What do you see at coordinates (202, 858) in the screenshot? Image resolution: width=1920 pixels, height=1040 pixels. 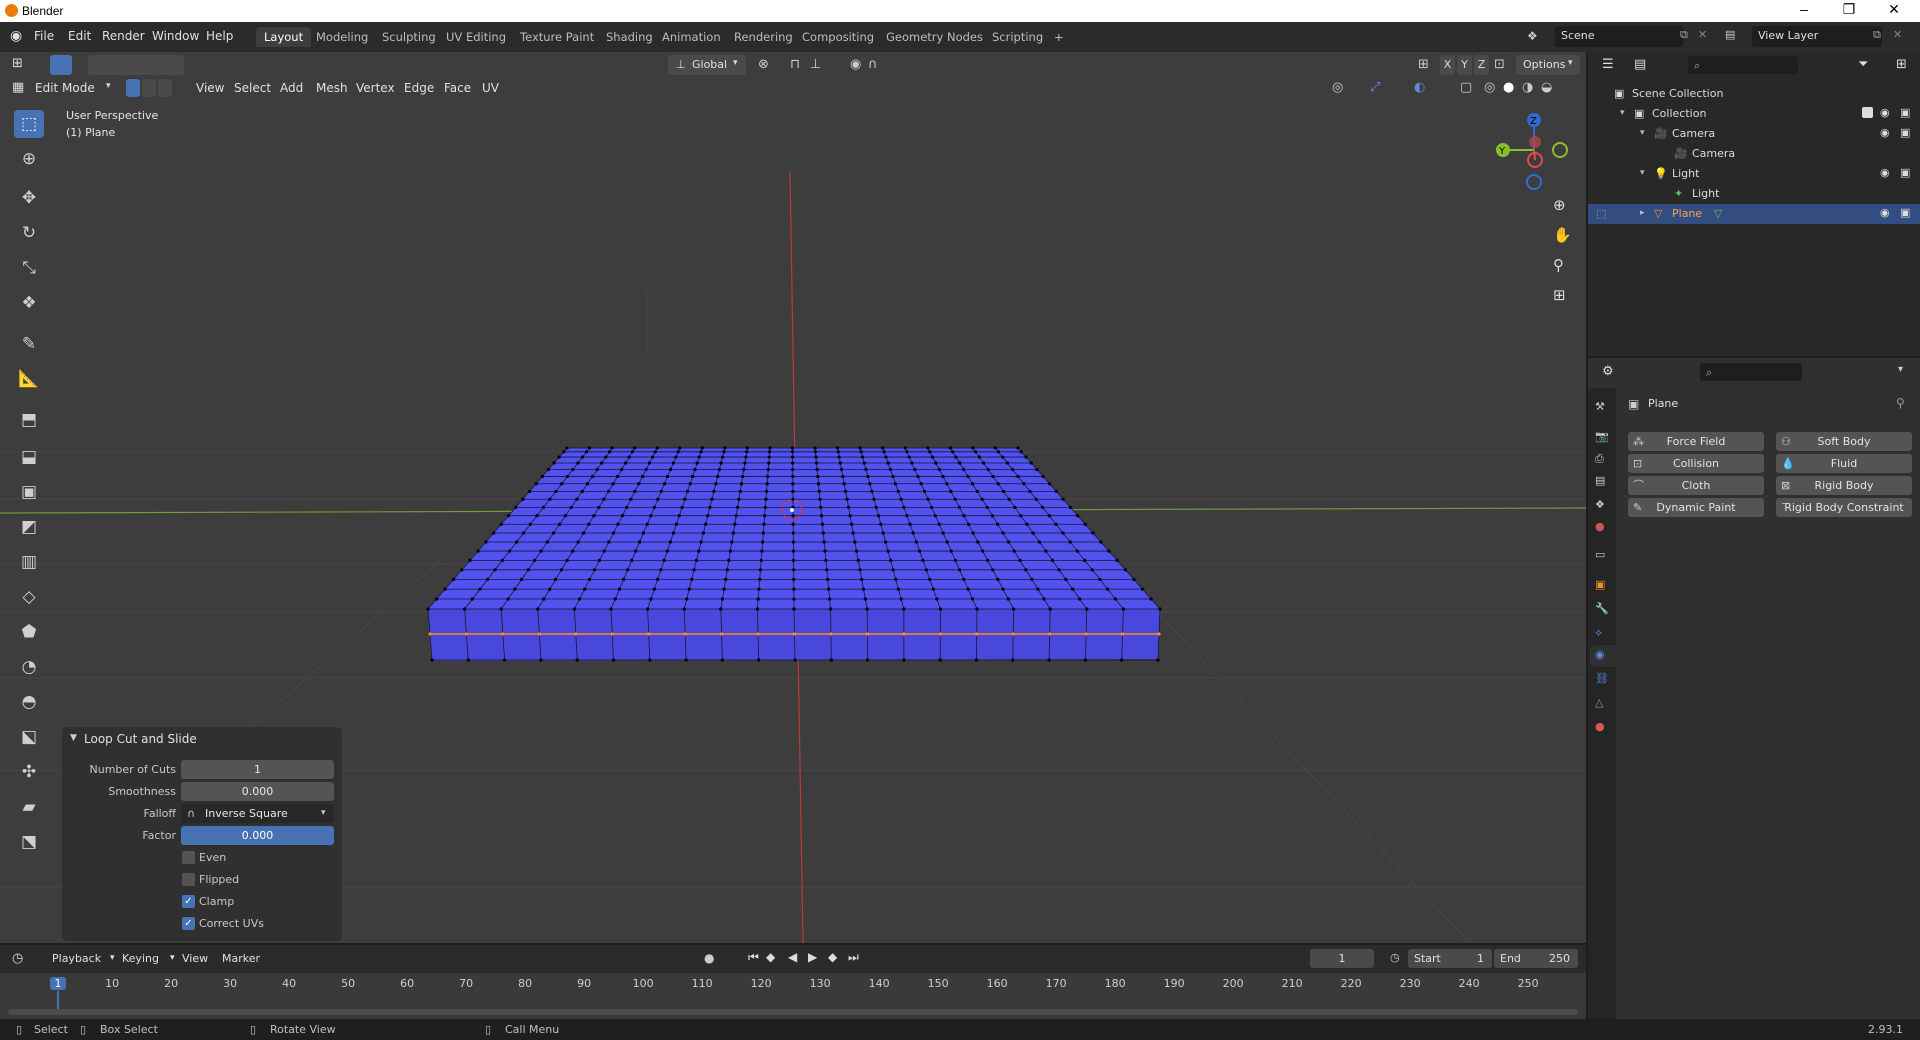 I see `even-checkbox-row: Even` at bounding box center [202, 858].